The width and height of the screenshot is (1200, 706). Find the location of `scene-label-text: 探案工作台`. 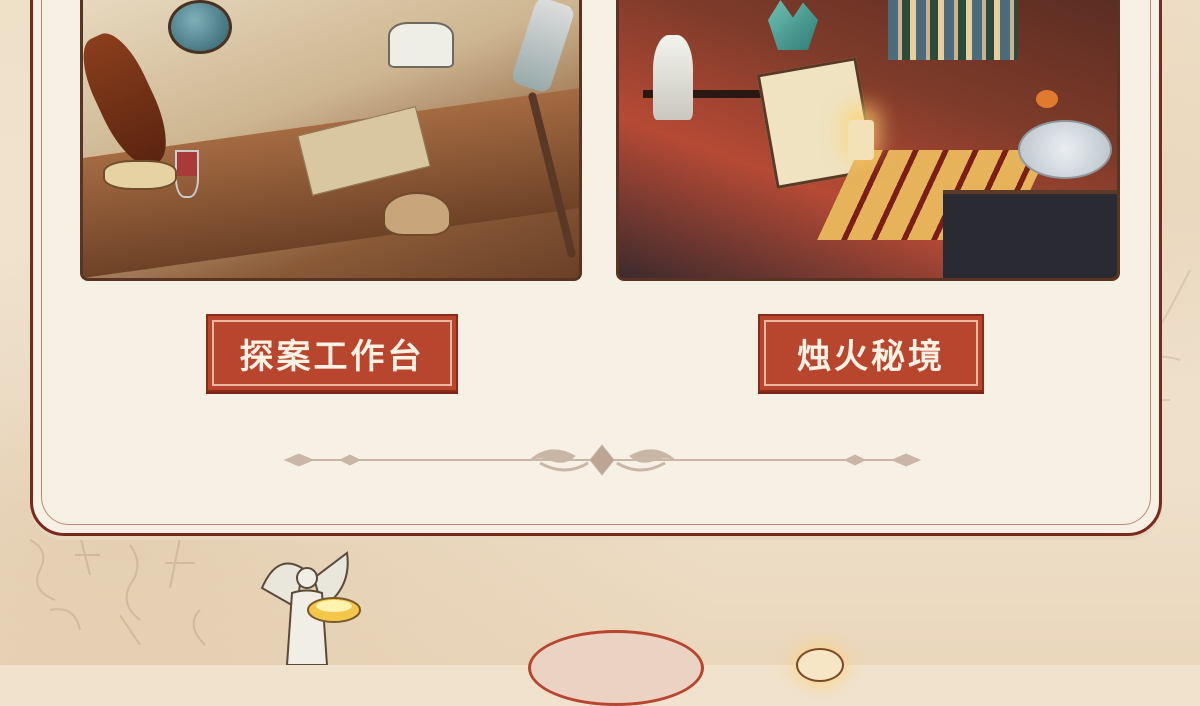

scene-label-text: 探案工作台 is located at coordinates (332, 356).